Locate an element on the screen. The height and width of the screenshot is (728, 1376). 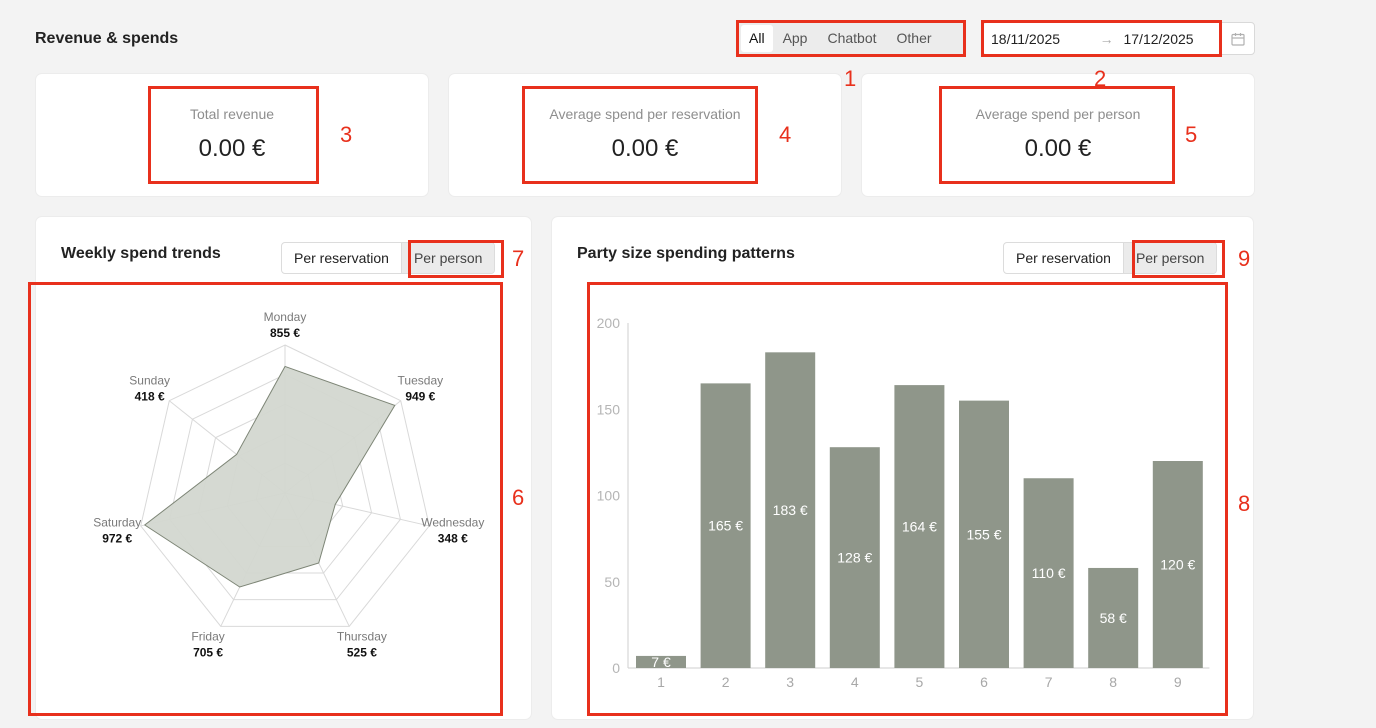
annotation-label-7: 7 is located at coordinates (518, 258).